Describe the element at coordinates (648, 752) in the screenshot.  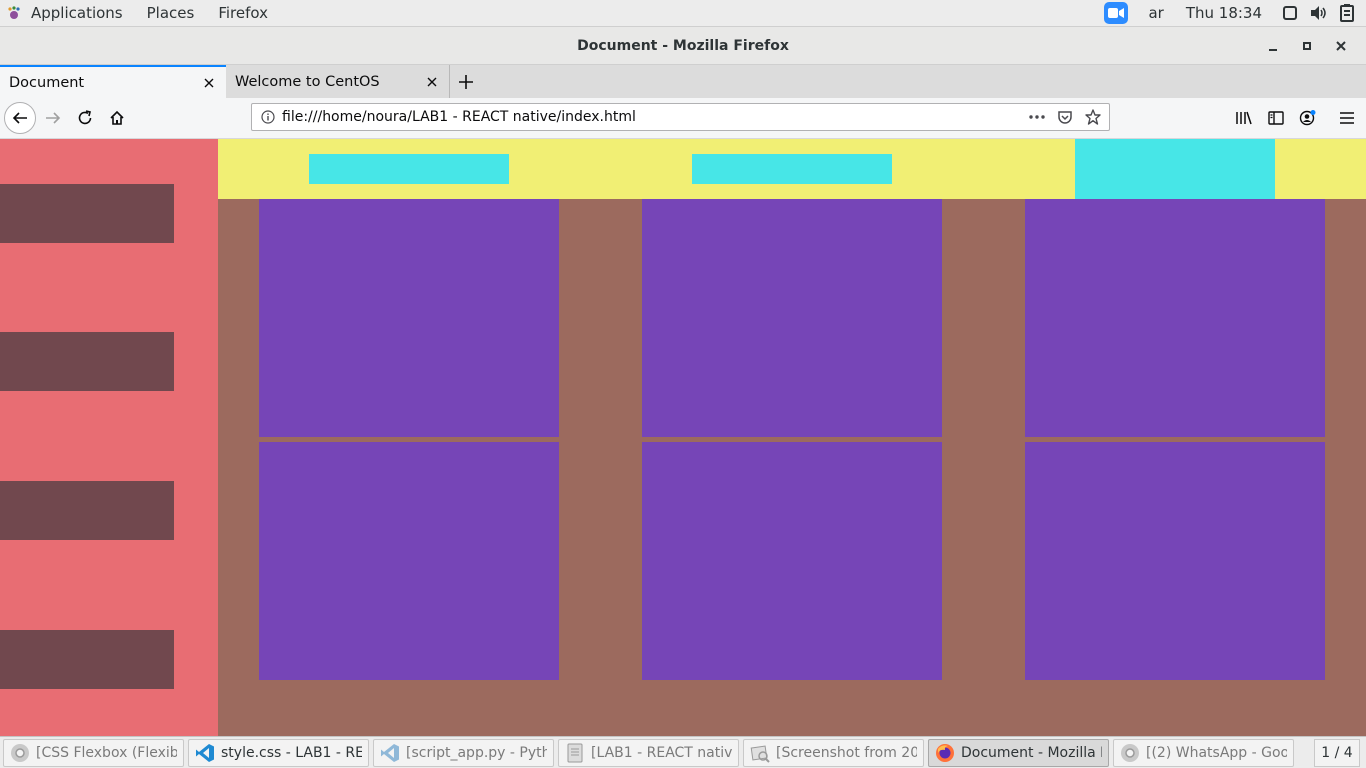
I see `taskbar-item-lab1-folder: [LAB1 - REACT native]` at that location.